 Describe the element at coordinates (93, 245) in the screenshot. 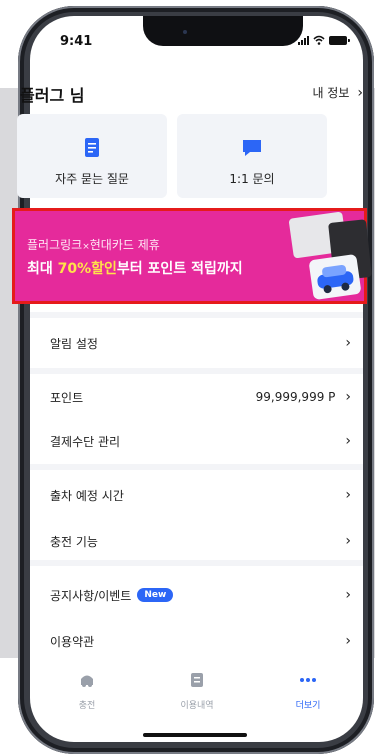

I see `banner-subtitle: 플러그링크×현대카드 제휴` at that location.